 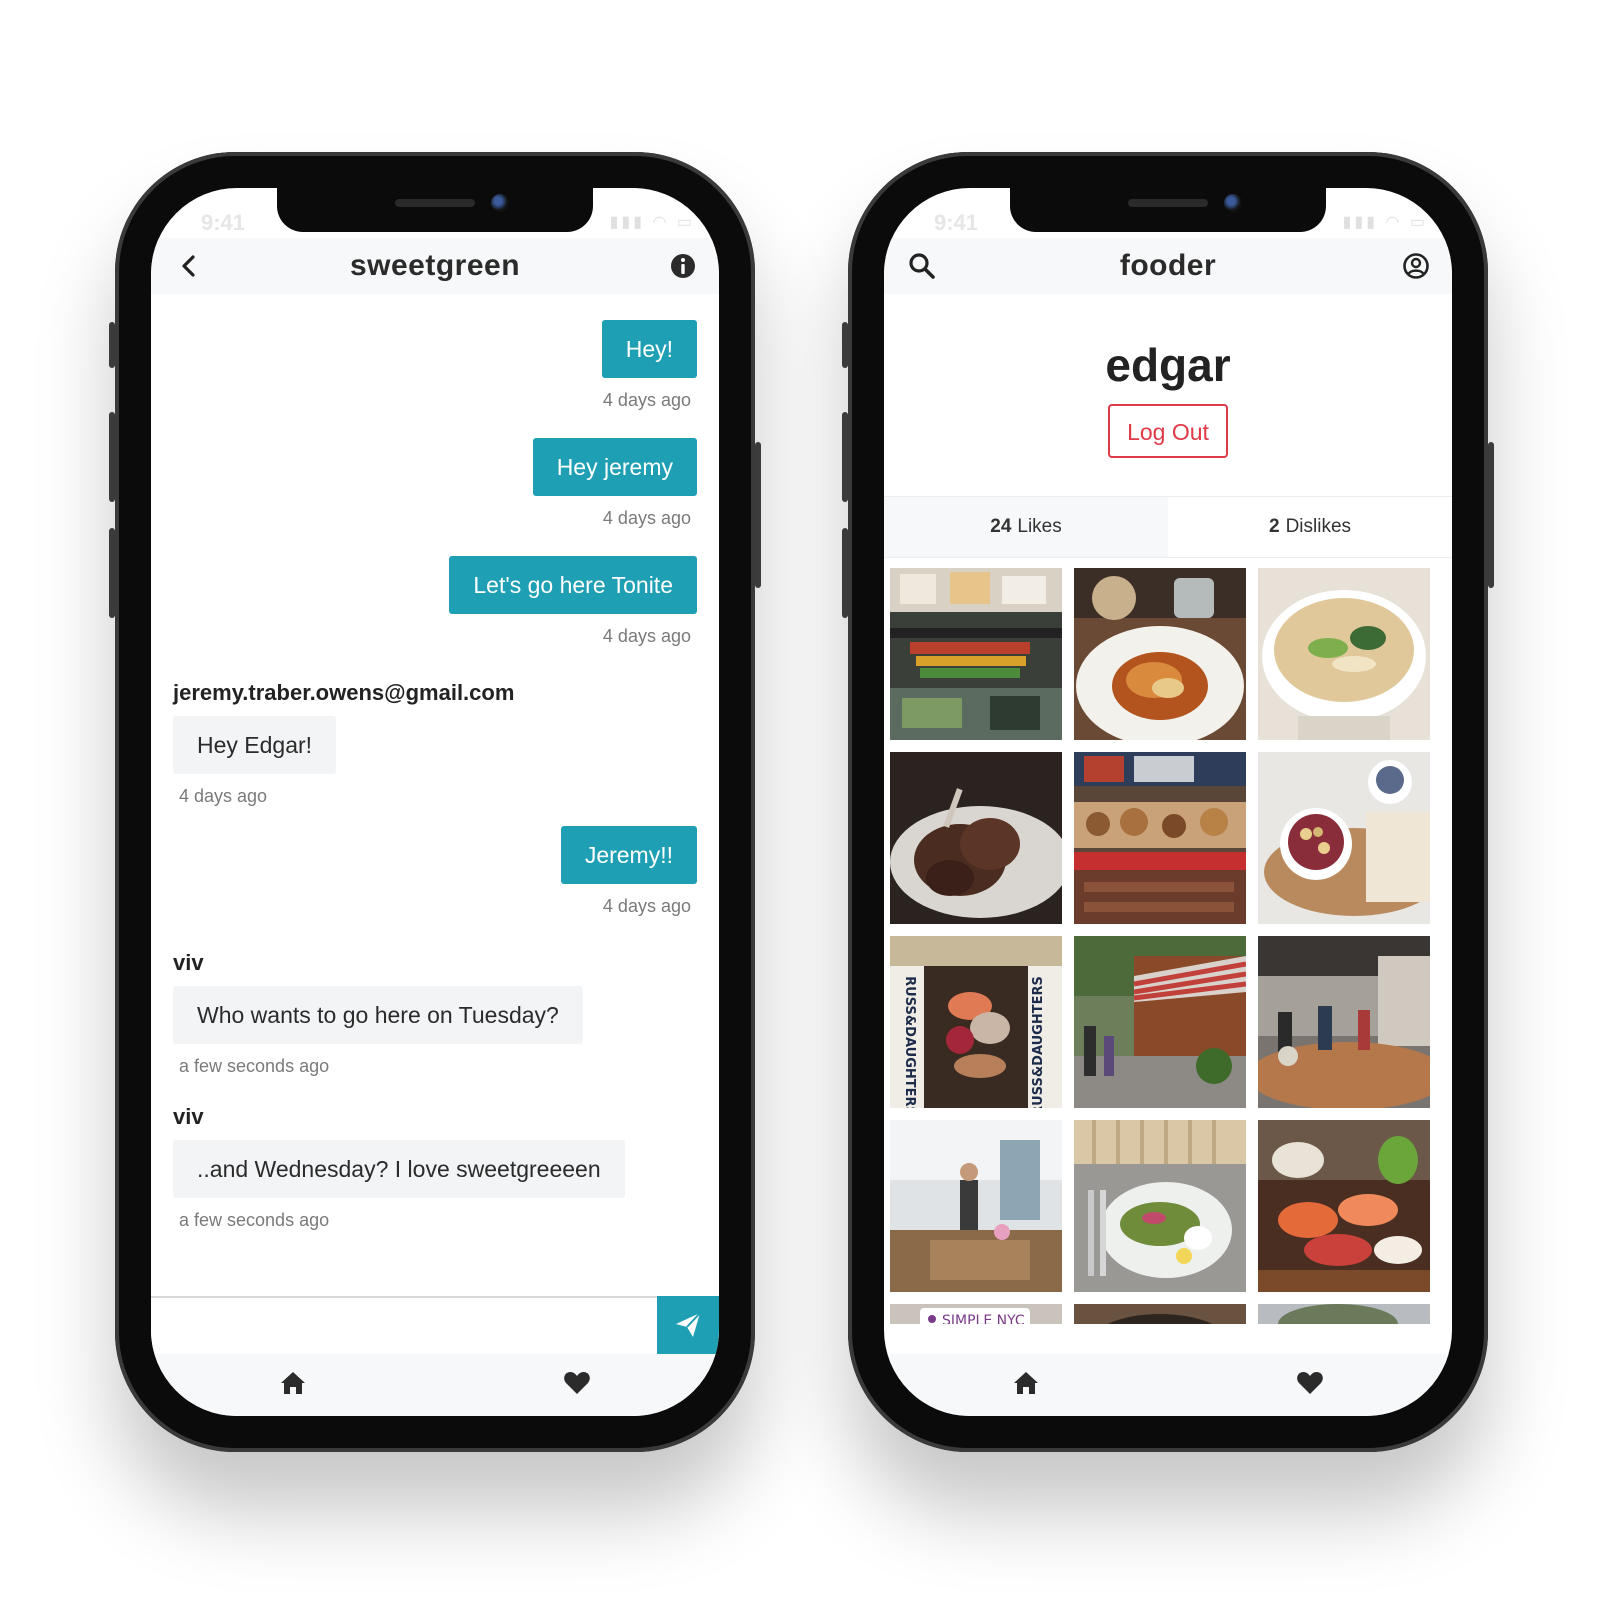 I want to click on message-bubble: ..and Wednesday? I love sweetgreeeen, so click(x=399, y=1169).